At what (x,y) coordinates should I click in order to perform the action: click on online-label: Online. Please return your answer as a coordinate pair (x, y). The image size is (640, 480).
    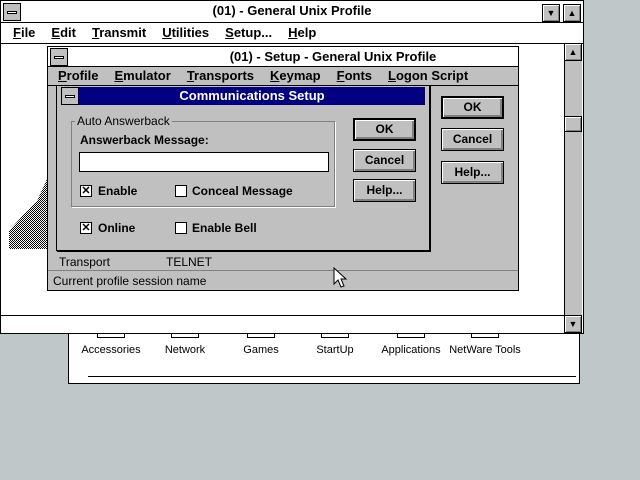
    Looking at the image, I should click on (117, 228).